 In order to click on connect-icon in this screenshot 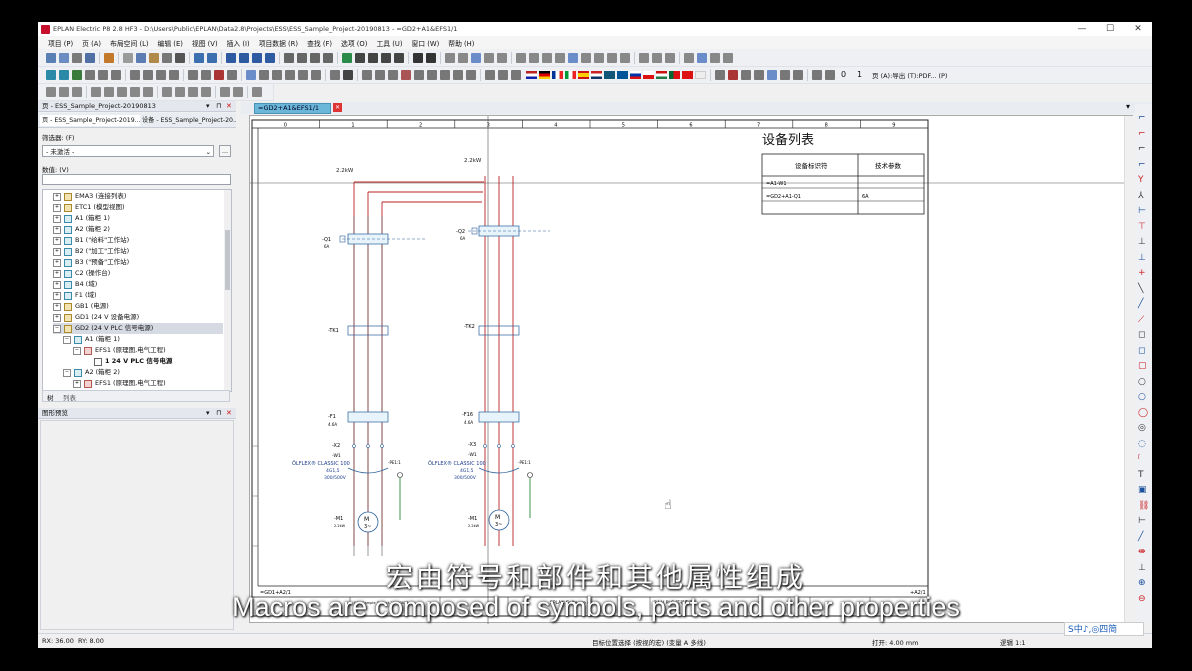, I will do `click(180, 92)`.